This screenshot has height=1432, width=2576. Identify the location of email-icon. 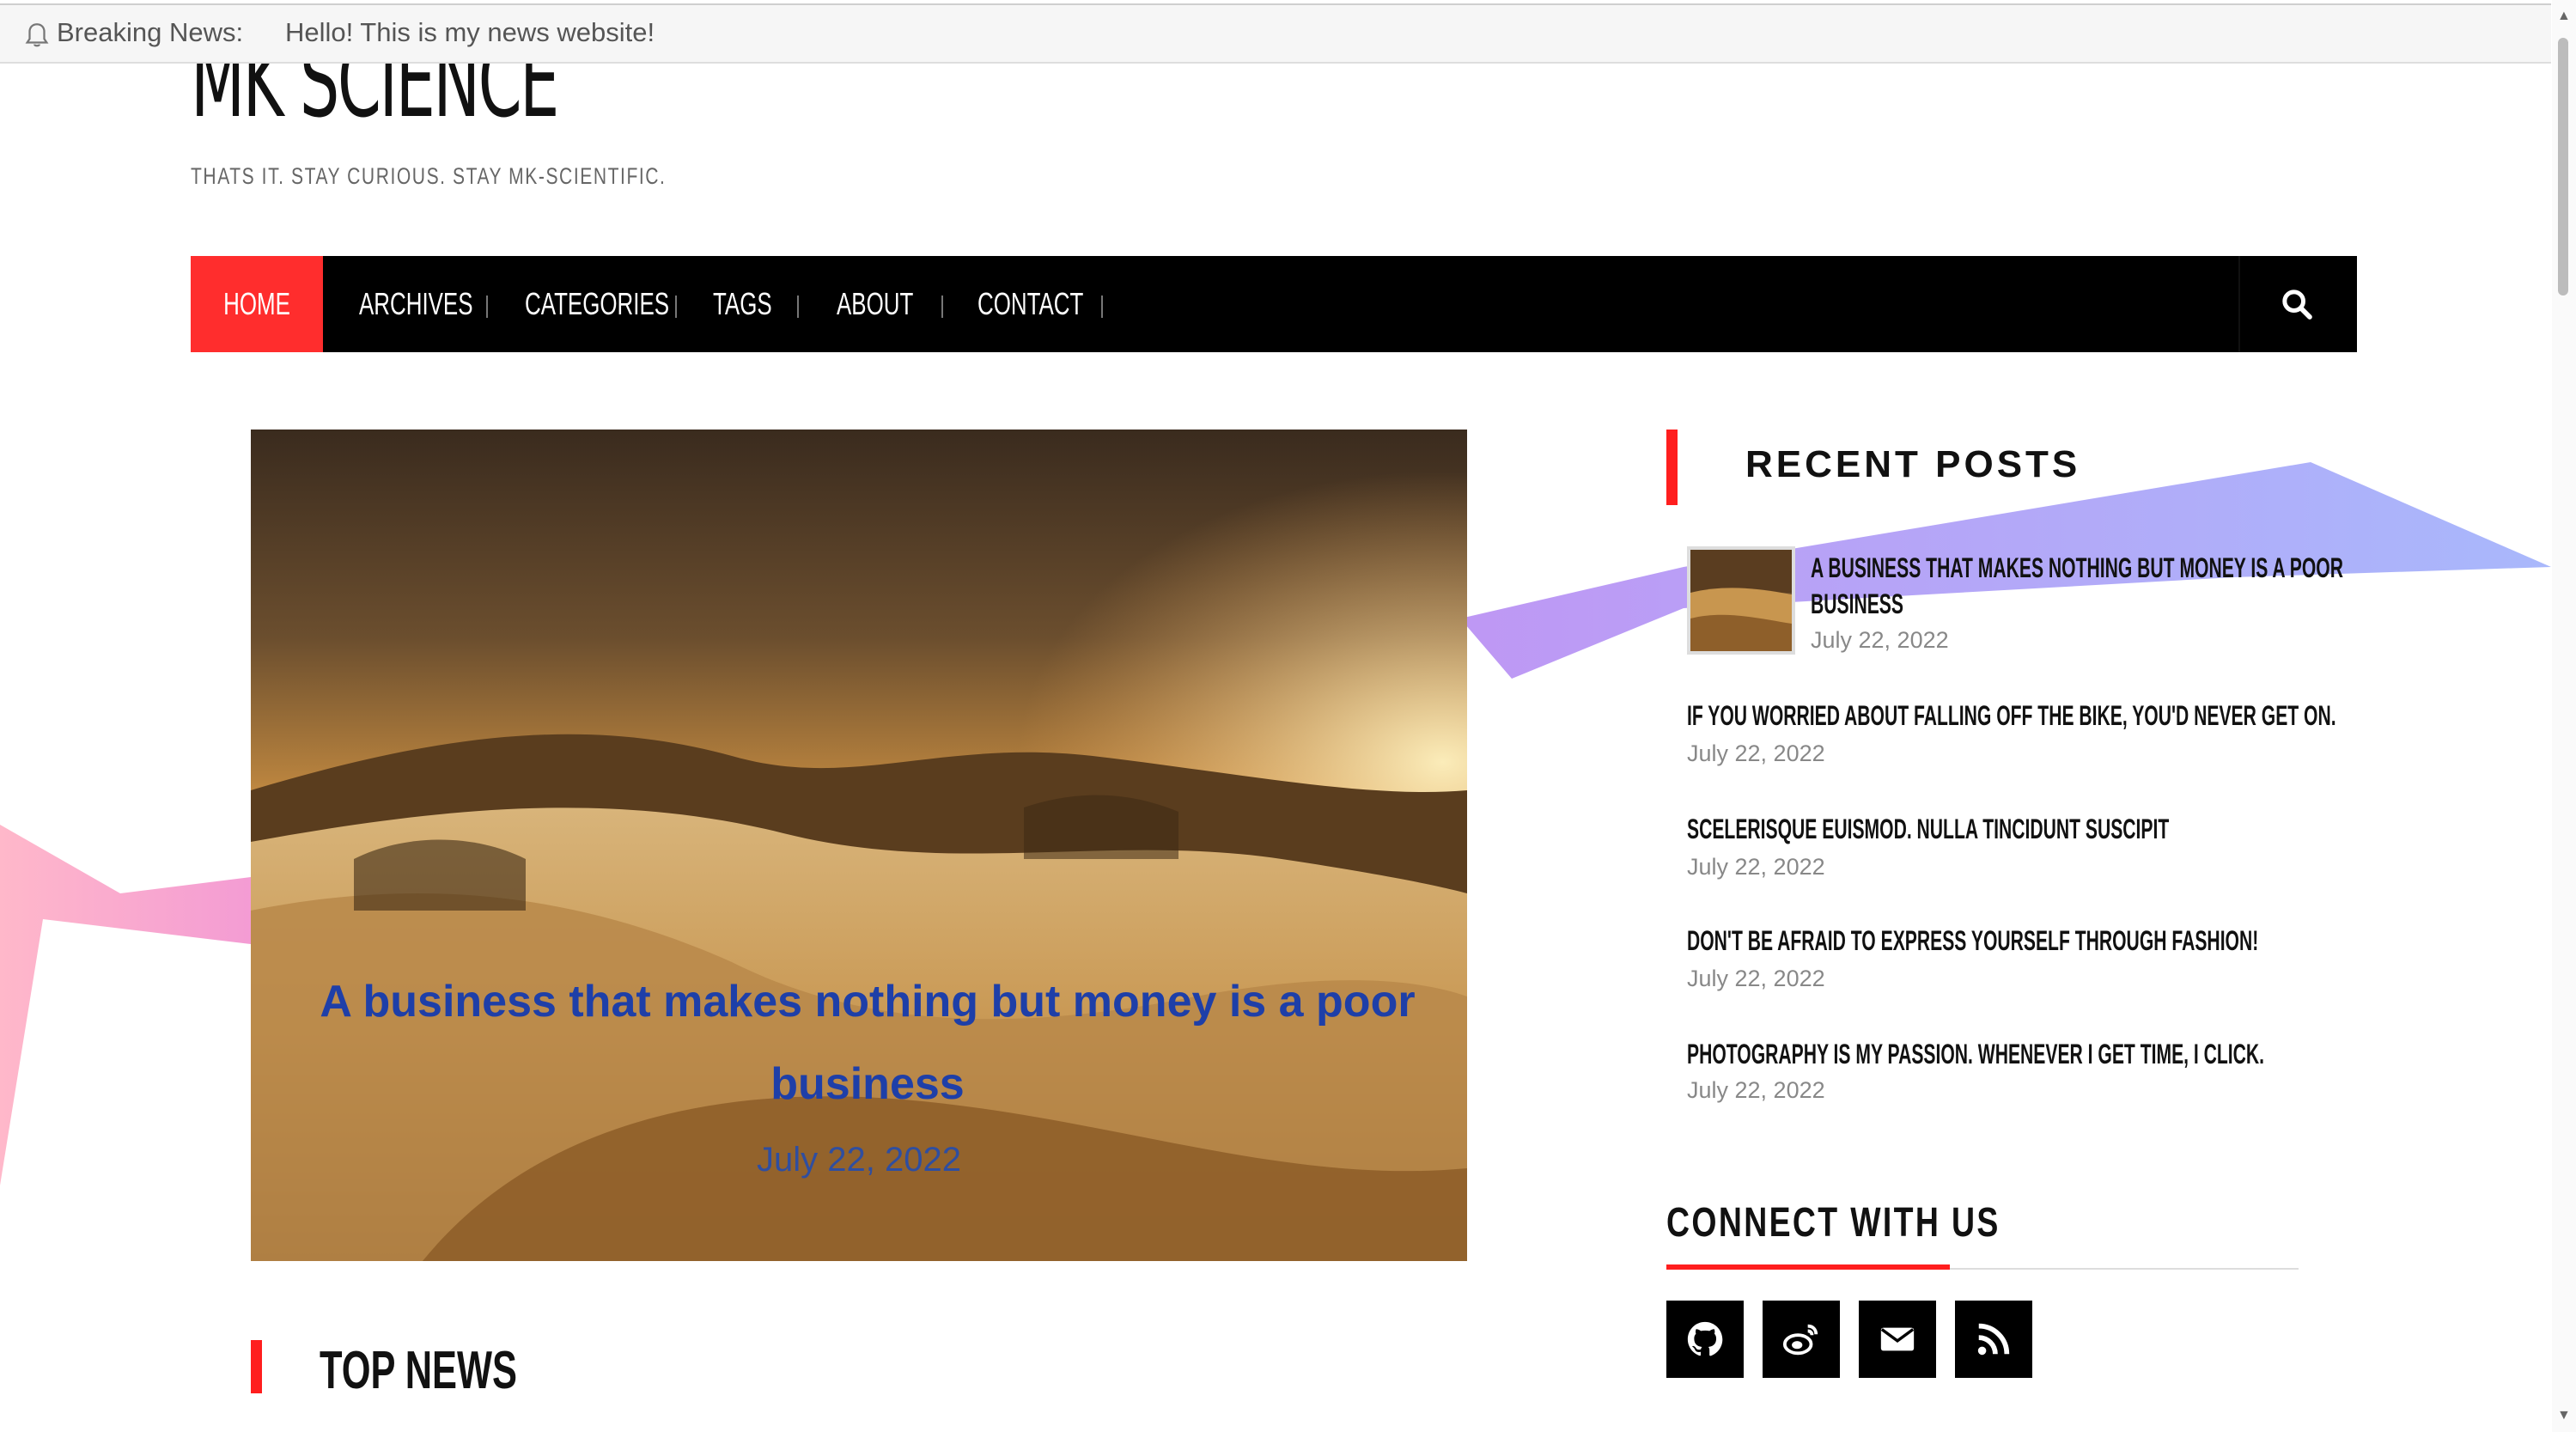
(1897, 1339).